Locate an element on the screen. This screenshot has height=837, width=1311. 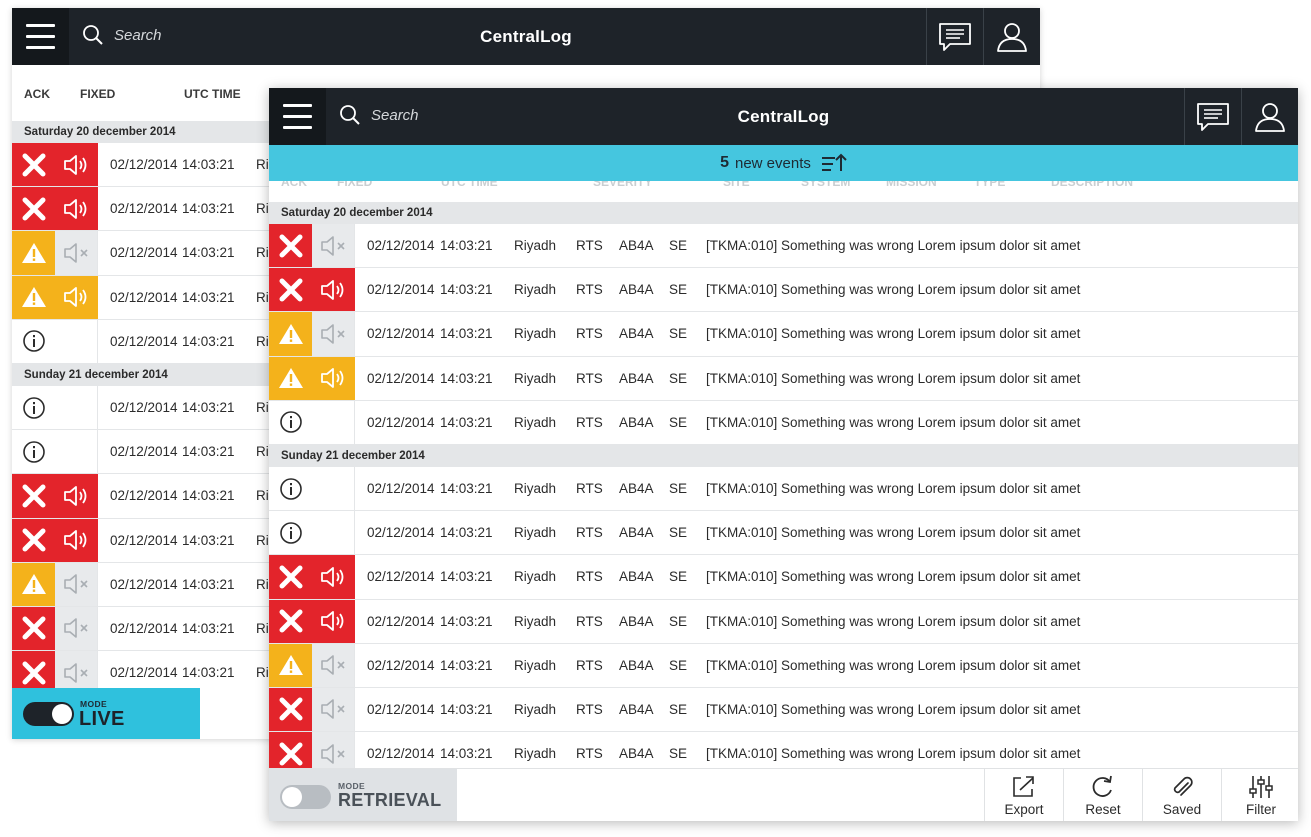
col-utc-time: UTC TIME is located at coordinates (212, 94).